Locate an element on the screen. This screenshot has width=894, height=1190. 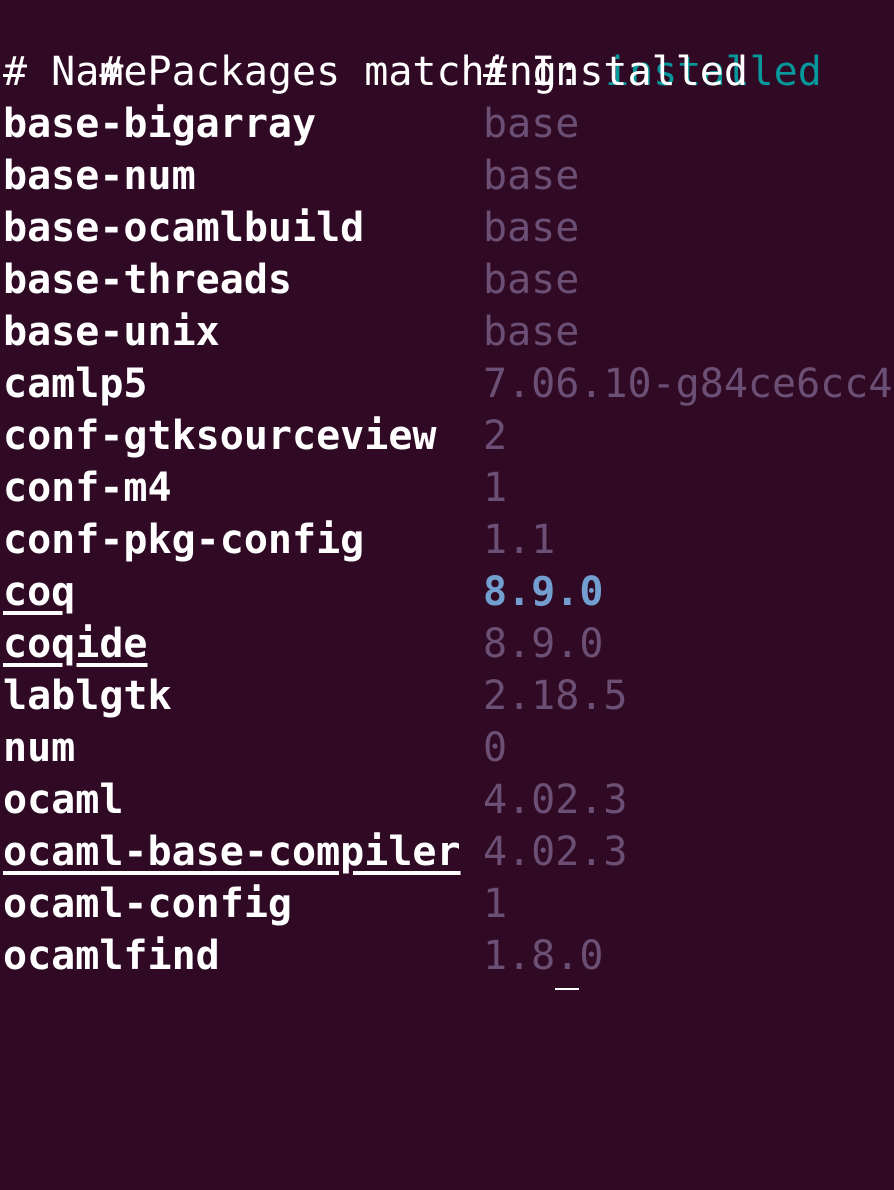
package-row: conf-gtksourceview 2 is located at coordinates (448, 436).